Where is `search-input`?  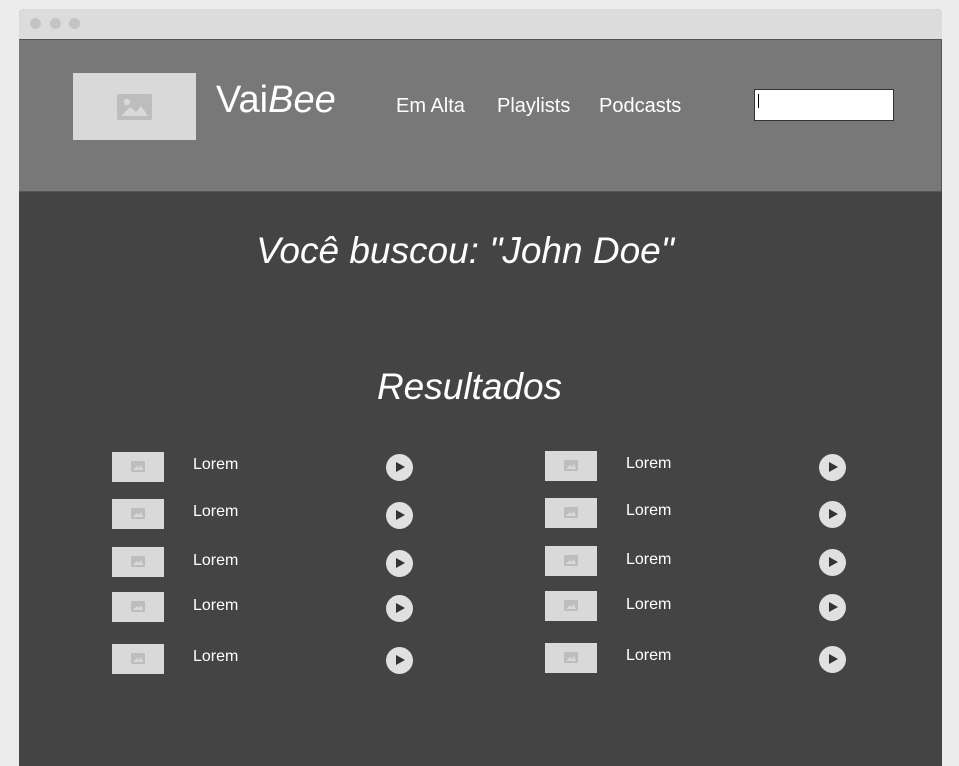
search-input is located at coordinates (824, 105).